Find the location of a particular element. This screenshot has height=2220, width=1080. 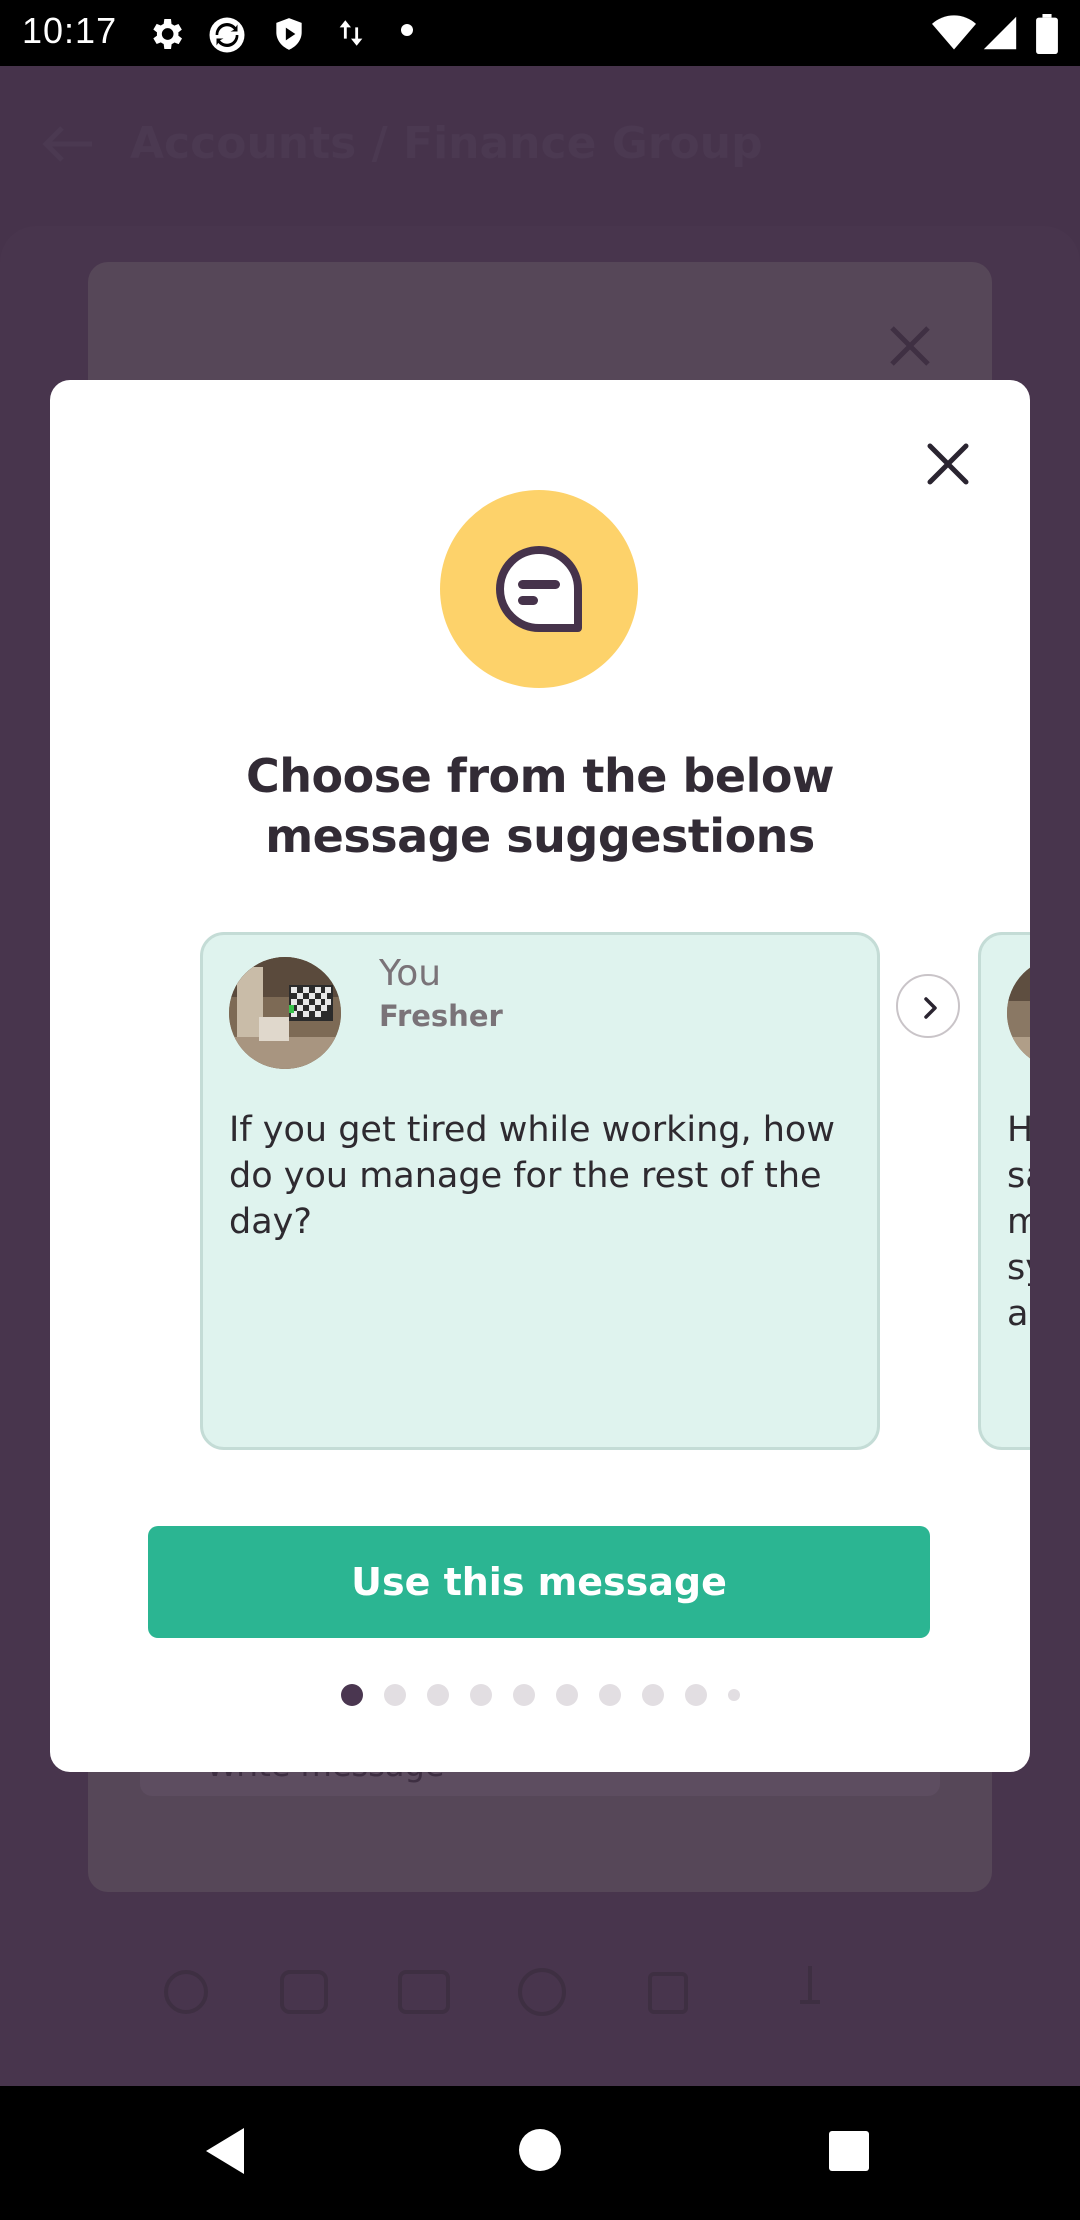

sync-icon is located at coordinates (226, 34).